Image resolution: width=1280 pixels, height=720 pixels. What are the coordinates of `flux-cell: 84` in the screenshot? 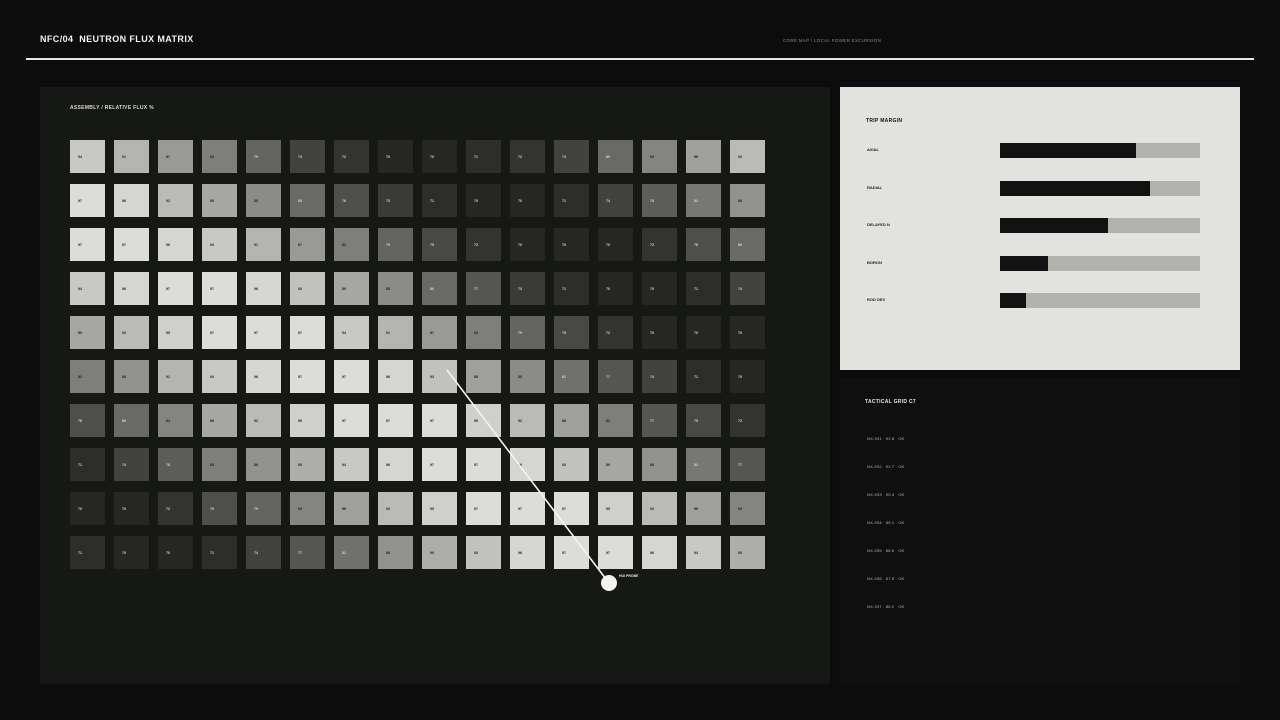 It's located at (307, 508).